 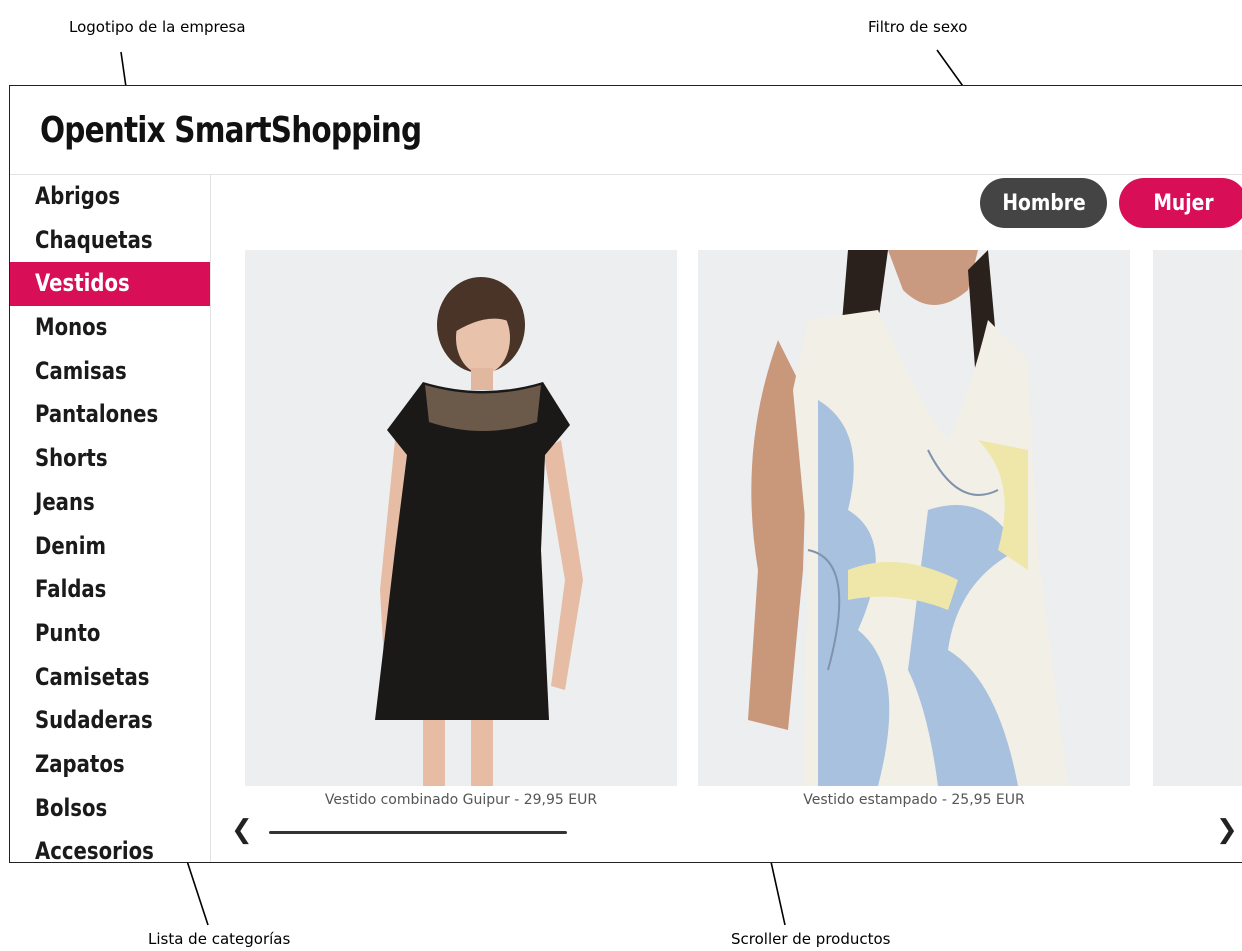 I want to click on category-item: Jeans, so click(x=110, y=503).